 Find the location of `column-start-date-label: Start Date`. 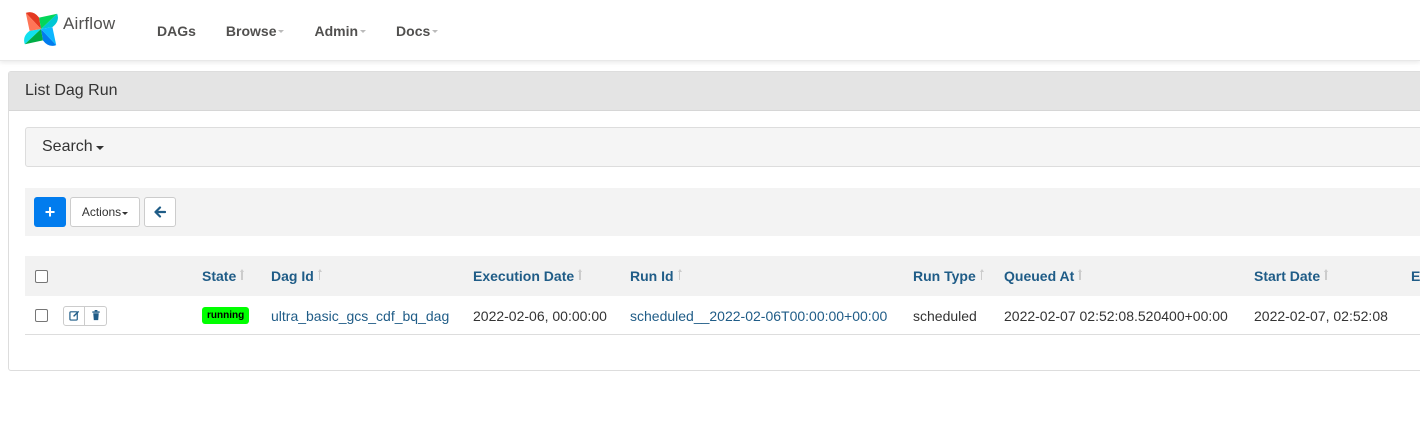

column-start-date-label: Start Date is located at coordinates (1287, 276).